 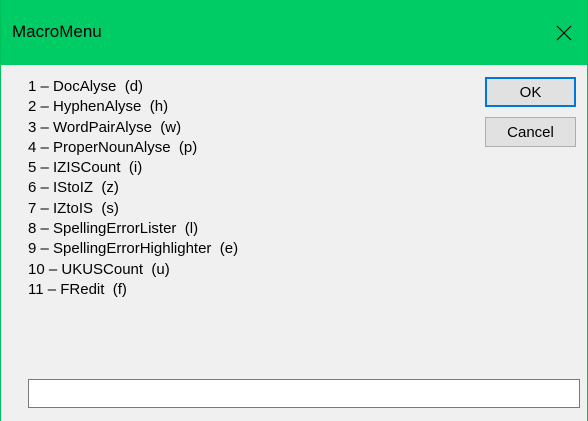 What do you see at coordinates (133, 249) in the screenshot?
I see `macro-item-spellingerrorhighlighter: 9 – SpellingErrorHighlighter (e)` at bounding box center [133, 249].